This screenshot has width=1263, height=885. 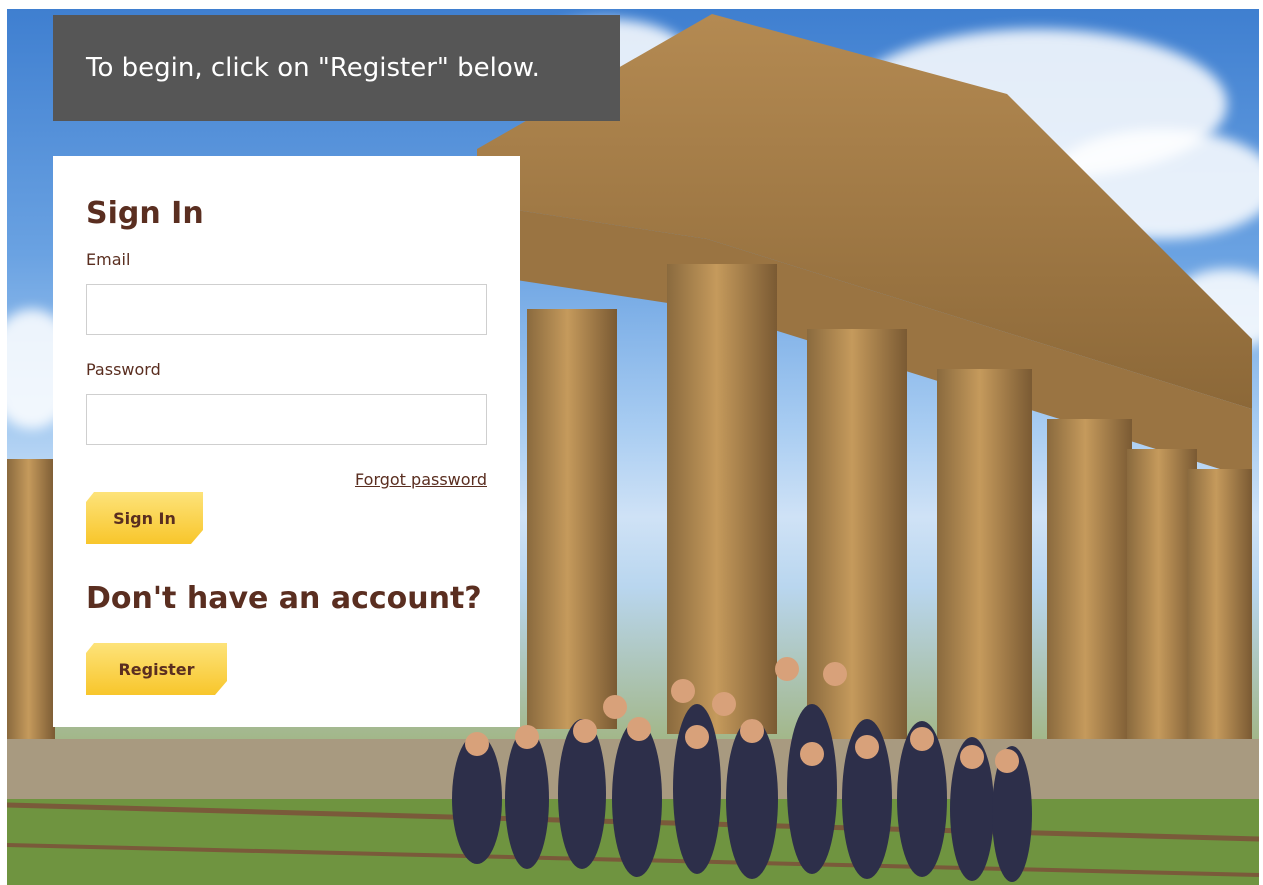 What do you see at coordinates (286, 419) in the screenshot?
I see `password-field` at bounding box center [286, 419].